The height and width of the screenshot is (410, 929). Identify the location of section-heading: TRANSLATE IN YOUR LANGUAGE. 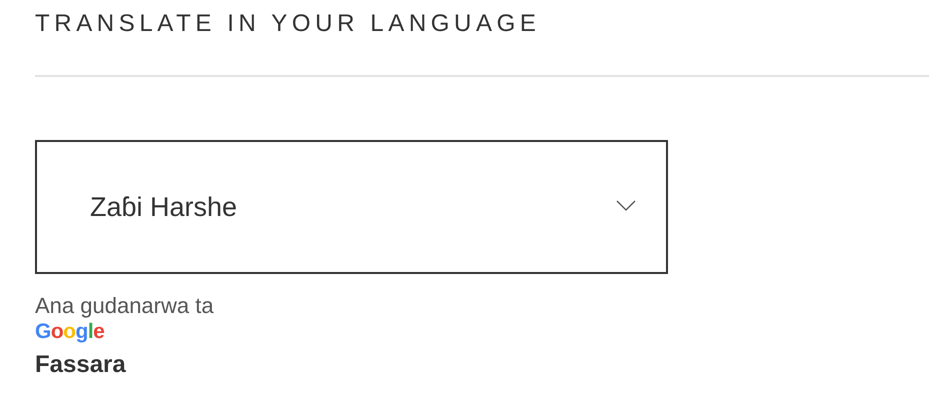
(287, 24).